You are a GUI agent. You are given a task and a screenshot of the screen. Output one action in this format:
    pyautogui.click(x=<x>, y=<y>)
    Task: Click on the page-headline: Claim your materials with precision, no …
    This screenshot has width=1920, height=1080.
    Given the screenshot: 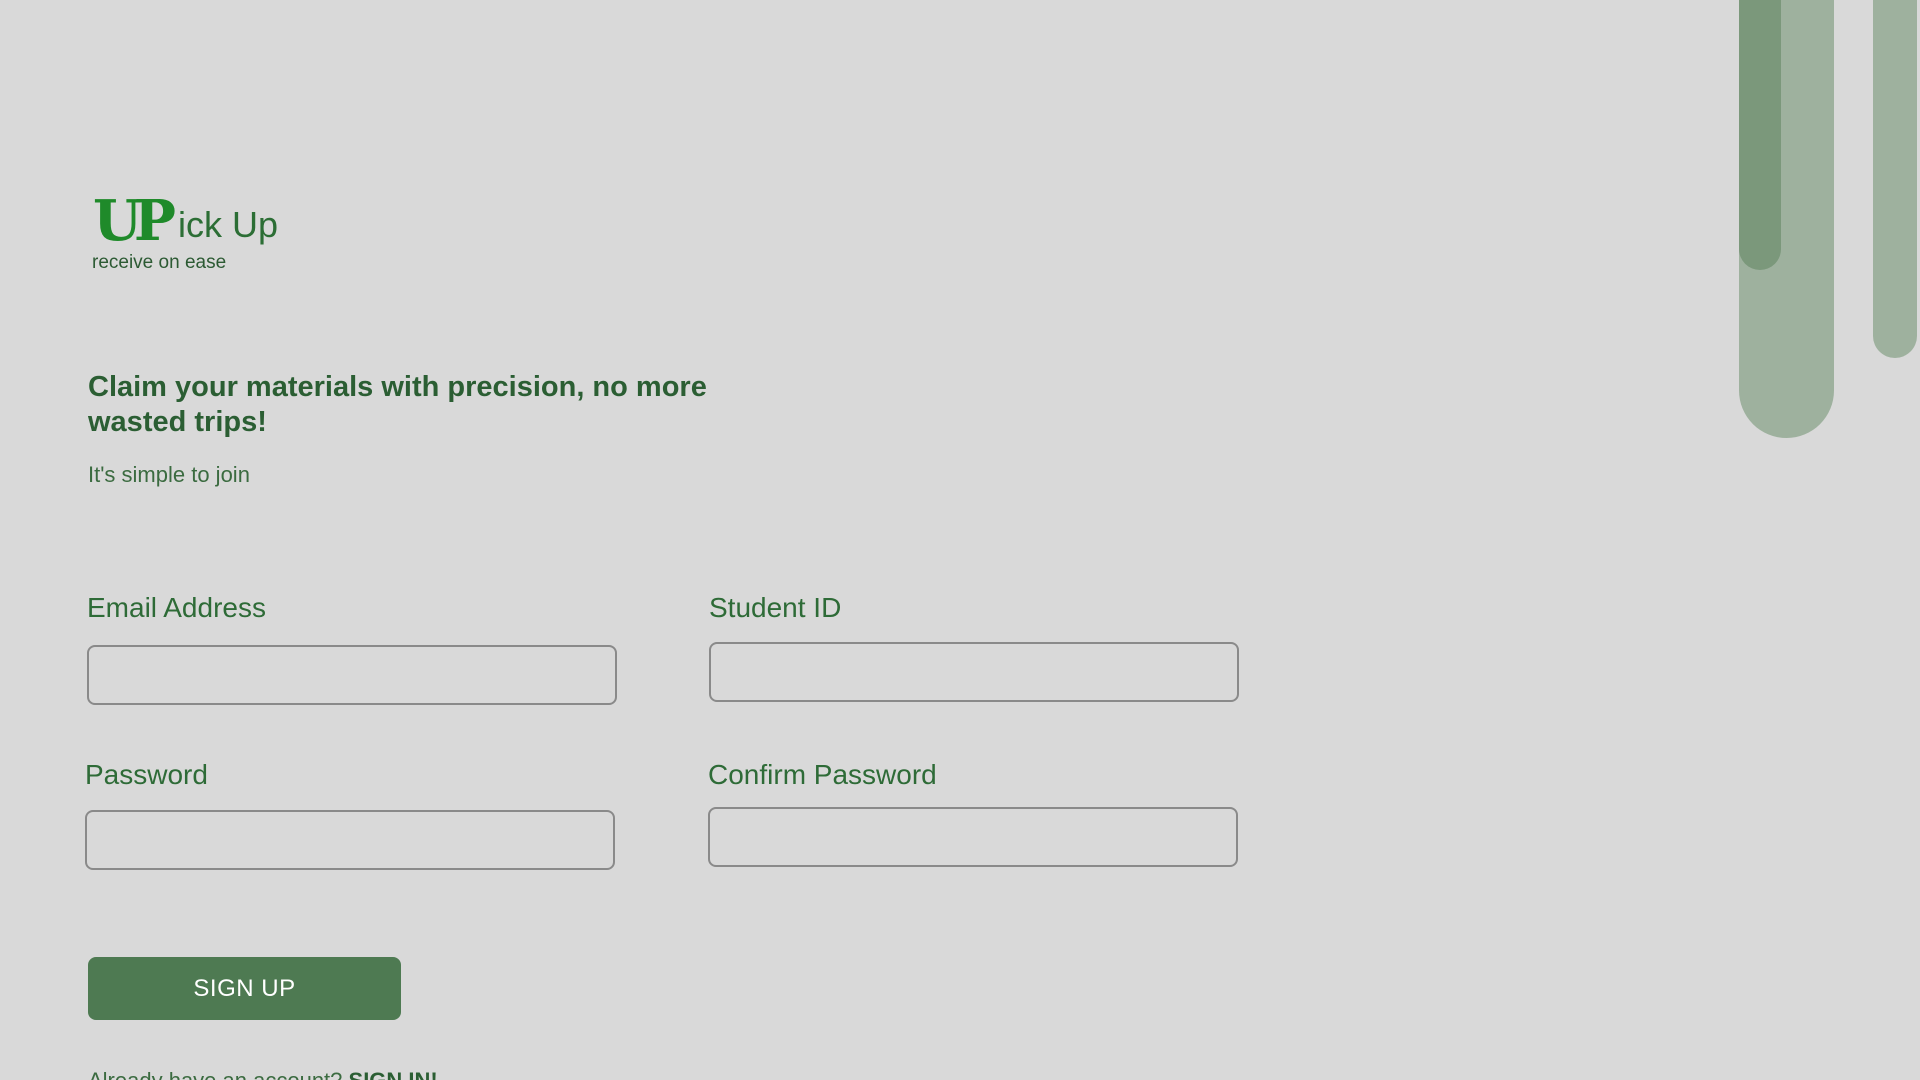 What is the action you would take?
    pyautogui.click(x=397, y=404)
    